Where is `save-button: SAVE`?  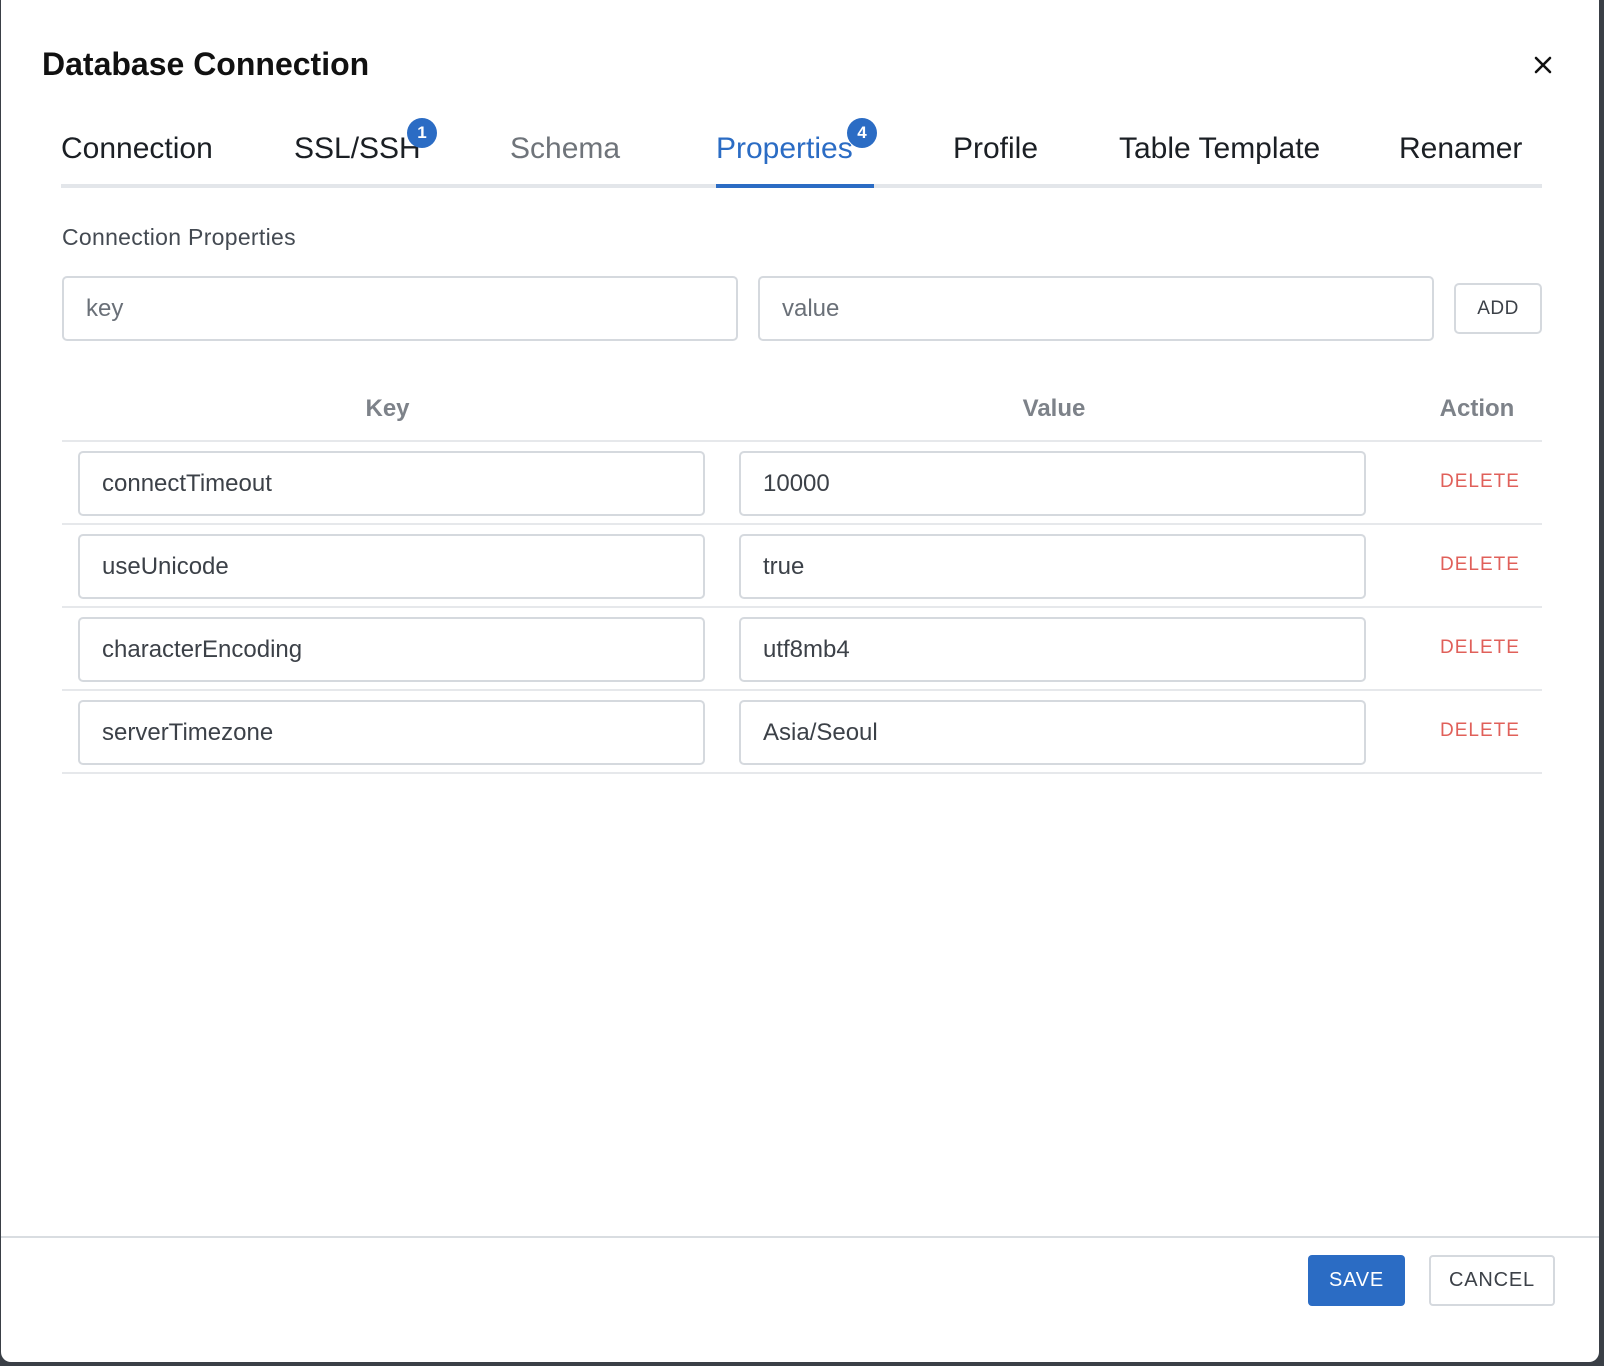 save-button: SAVE is located at coordinates (1356, 1280).